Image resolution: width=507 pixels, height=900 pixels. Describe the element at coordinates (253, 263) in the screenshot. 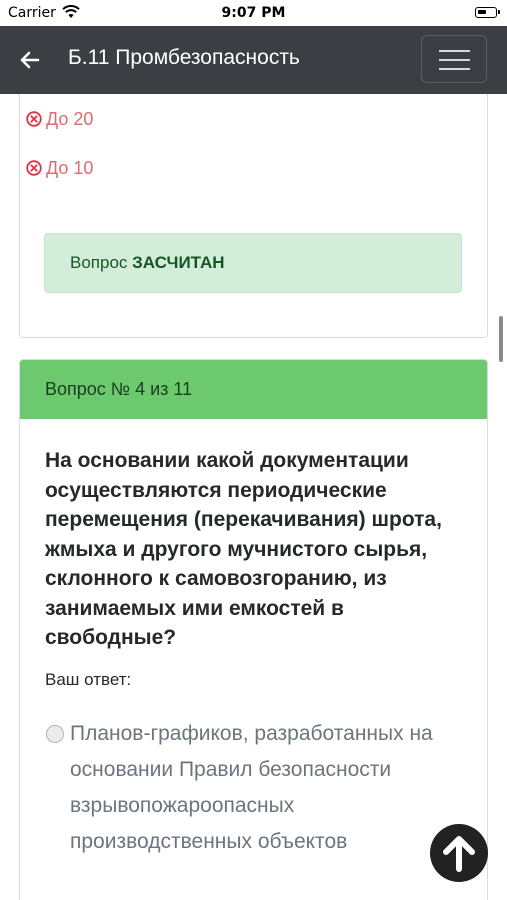

I see `result-alert: Вопрос ЗАСЧИТАН` at that location.